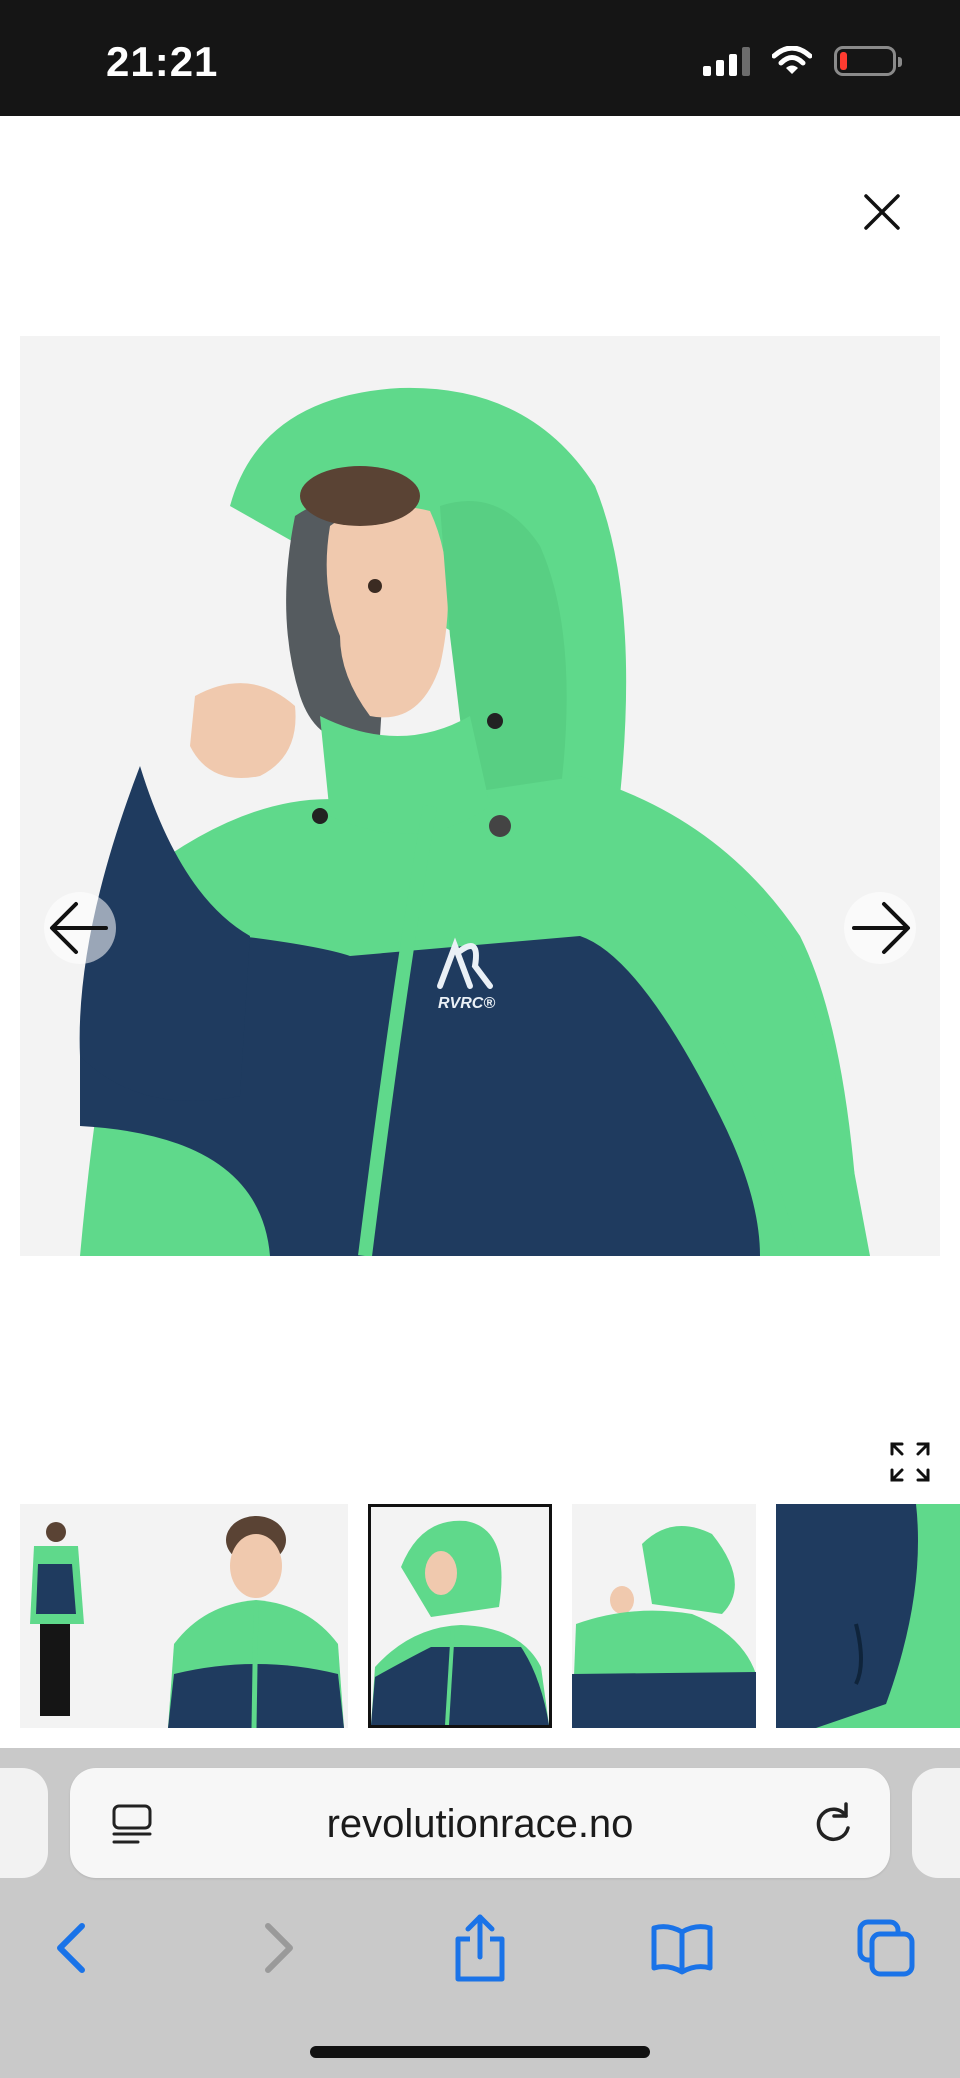 This screenshot has width=960, height=2078. I want to click on brand-logo-text: RVRC®, so click(466, 1003).